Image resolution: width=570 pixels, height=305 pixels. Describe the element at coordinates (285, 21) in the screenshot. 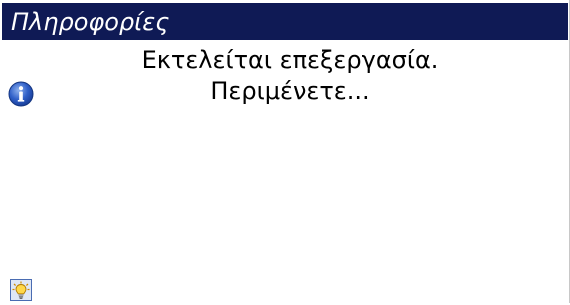

I see `dialog-title-bar: Πληροφορίες` at that location.